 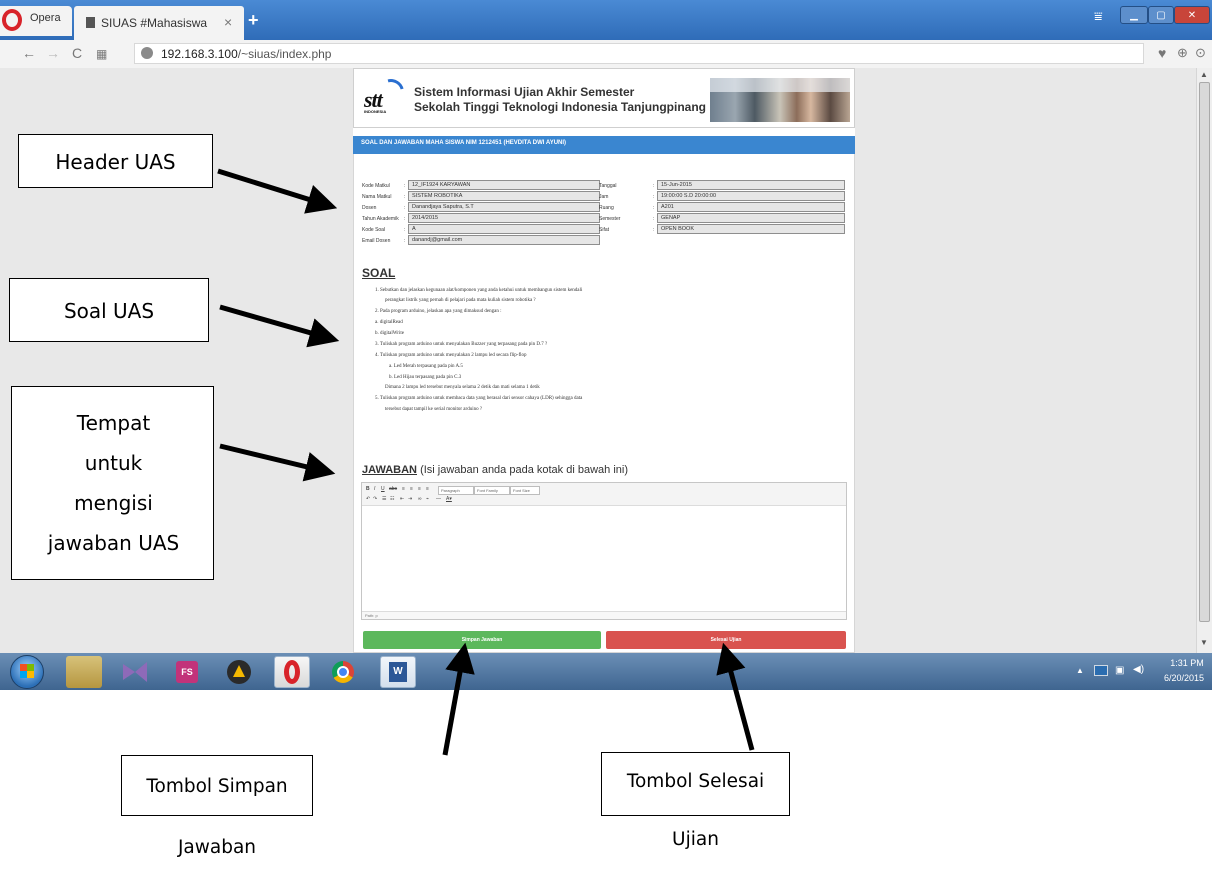 What do you see at coordinates (113, 543) in the screenshot?
I see `callout-line: jawaban UAS` at bounding box center [113, 543].